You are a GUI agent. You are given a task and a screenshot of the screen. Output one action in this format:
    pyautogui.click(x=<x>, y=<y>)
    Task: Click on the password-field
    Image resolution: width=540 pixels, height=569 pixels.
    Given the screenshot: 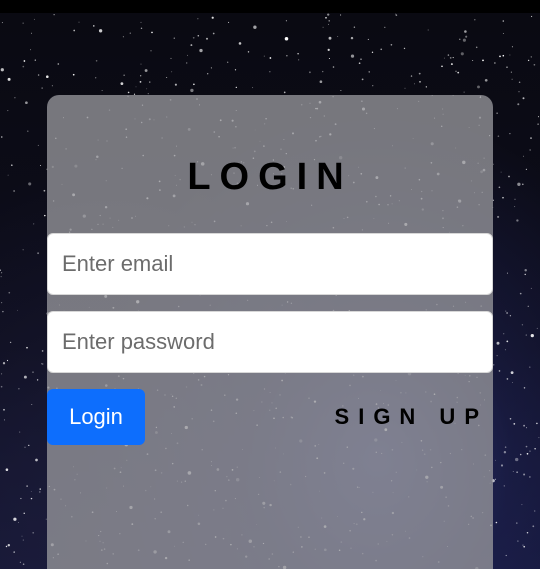 What is the action you would take?
    pyautogui.click(x=270, y=342)
    